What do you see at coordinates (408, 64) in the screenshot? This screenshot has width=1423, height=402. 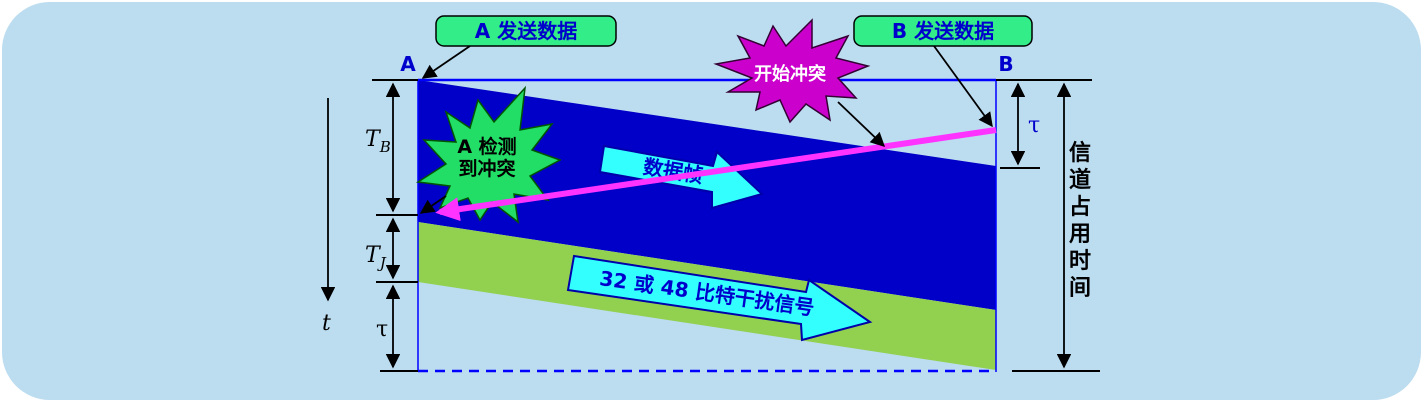 I see `station-a-label: A` at bounding box center [408, 64].